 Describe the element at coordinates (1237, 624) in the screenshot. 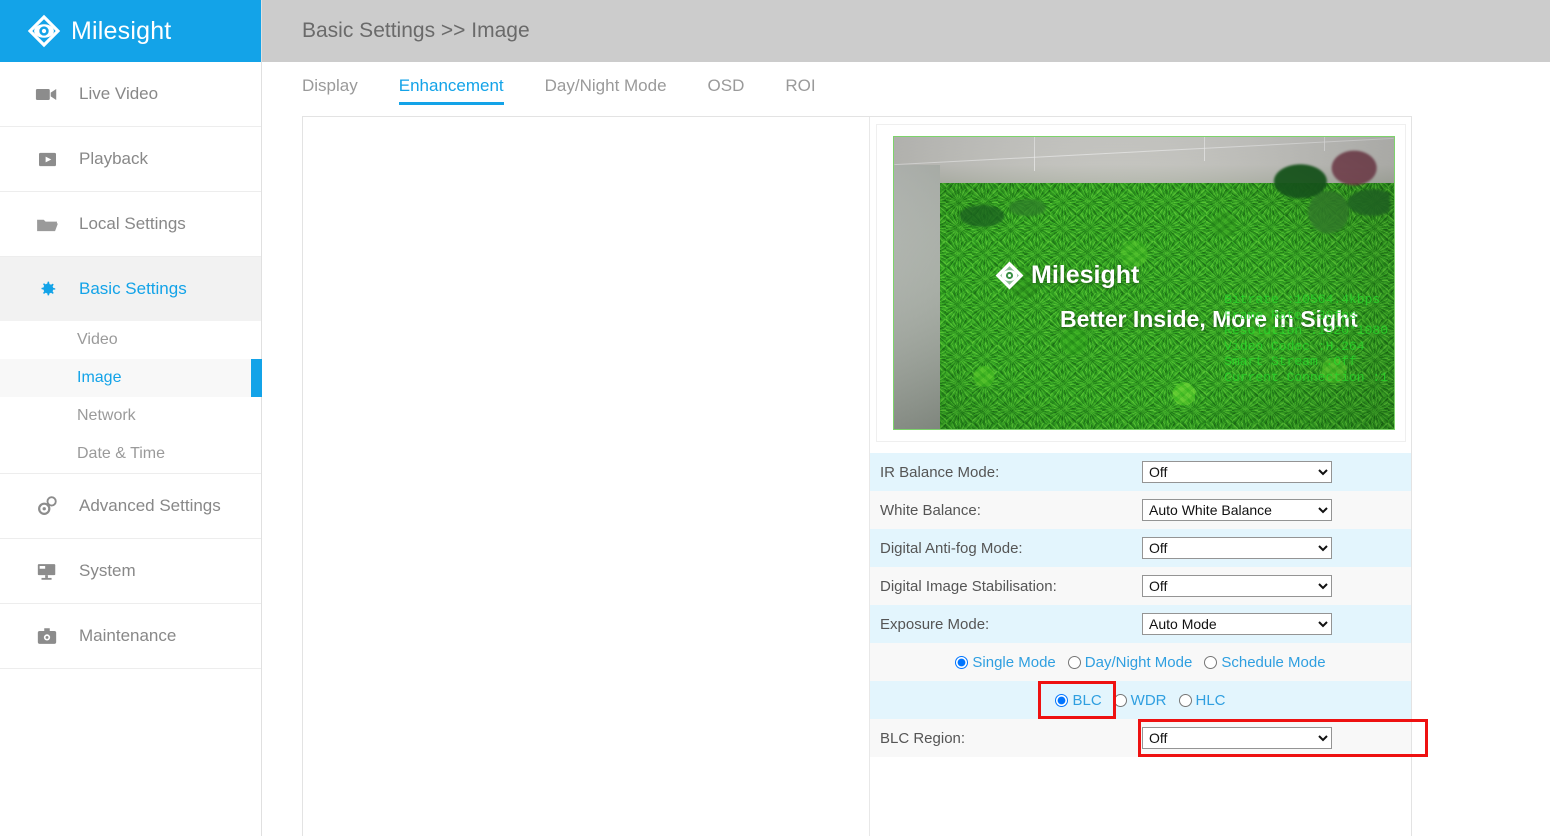

I see `exposure-mode-select: Auto Mode` at that location.